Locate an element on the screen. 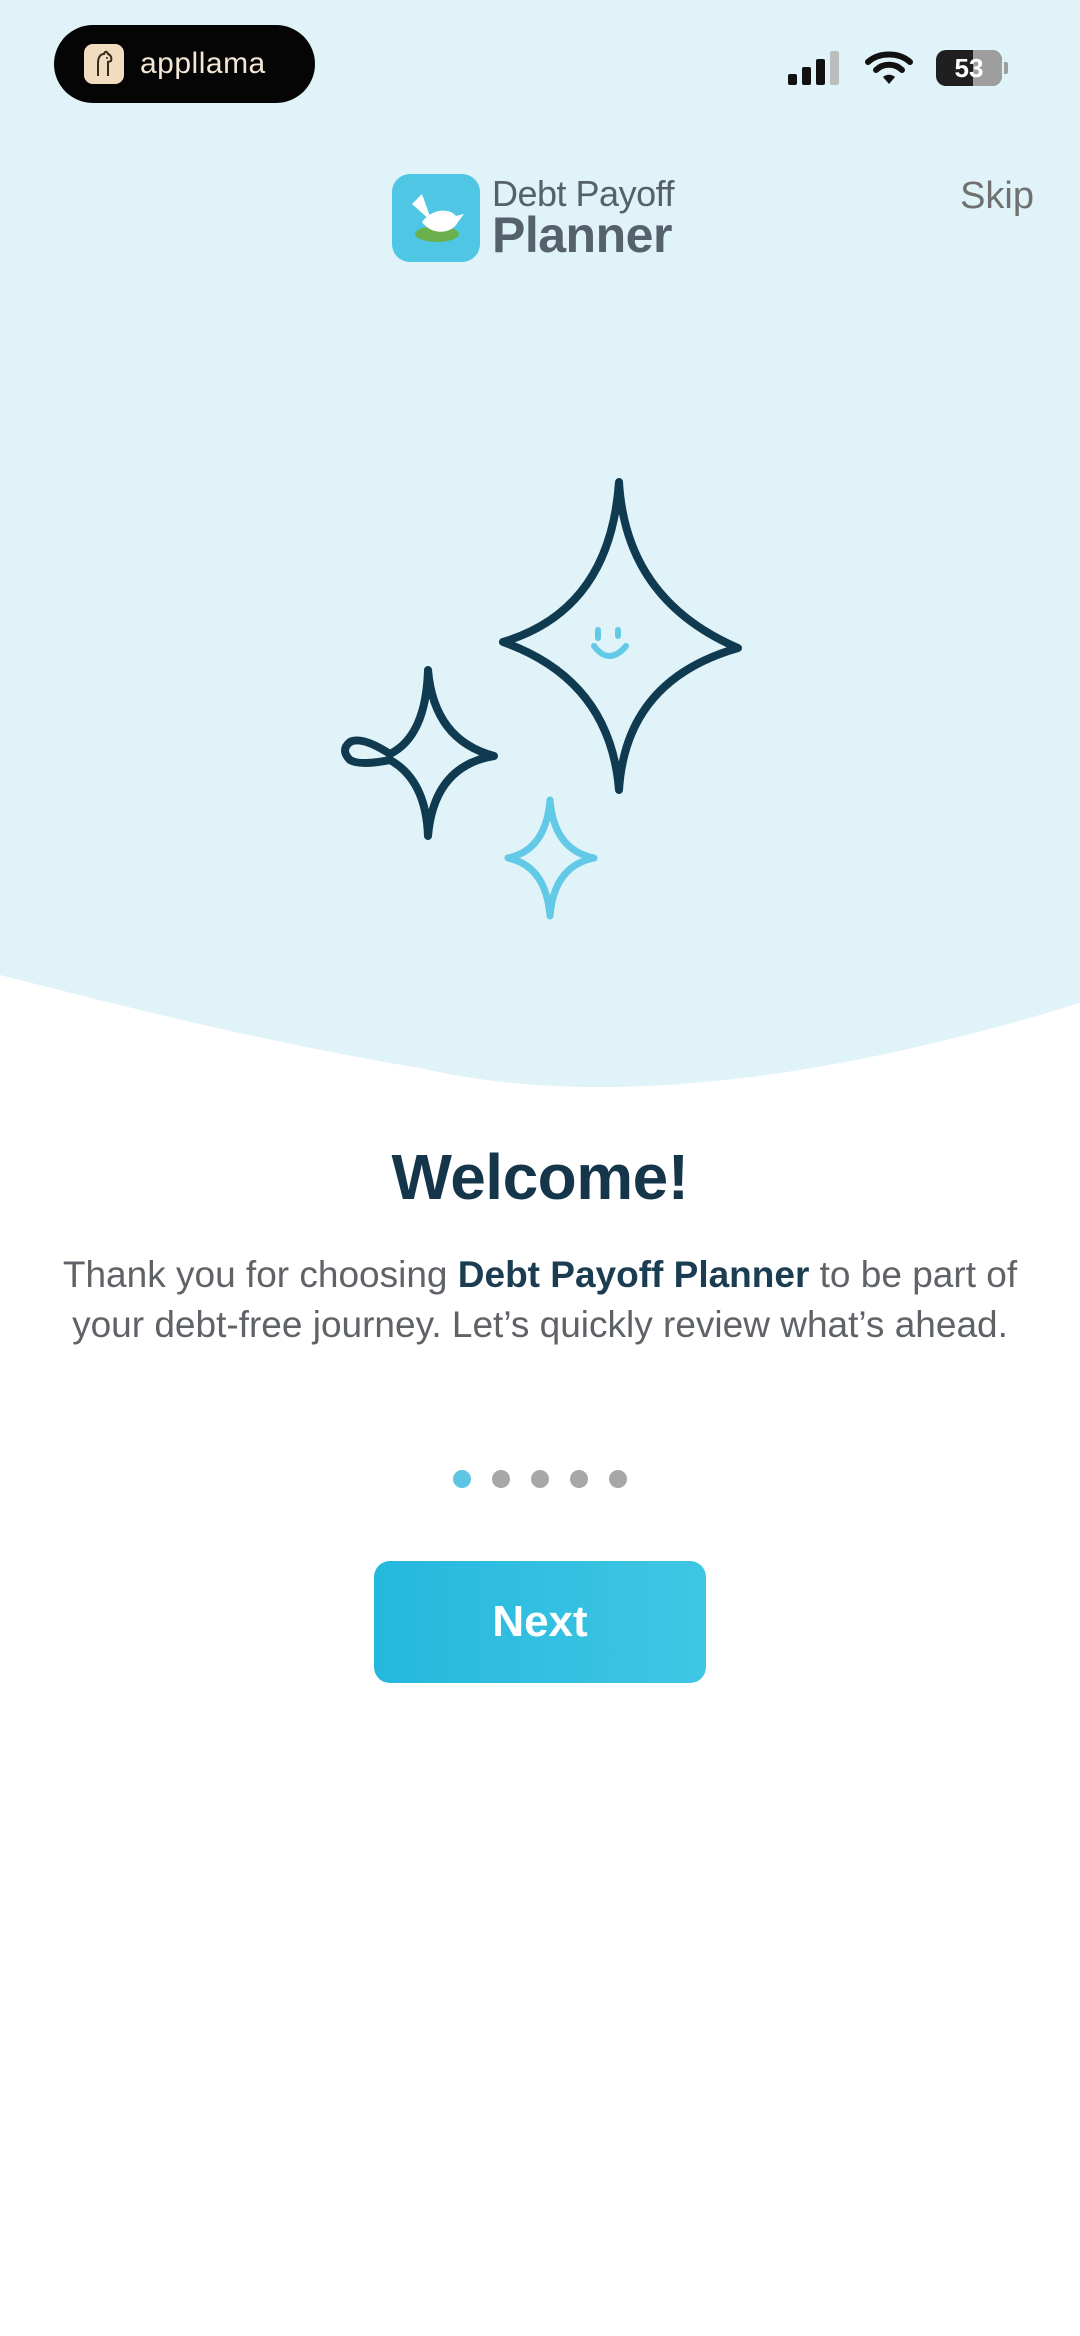  page-title: Welcome! is located at coordinates (540, 1177).